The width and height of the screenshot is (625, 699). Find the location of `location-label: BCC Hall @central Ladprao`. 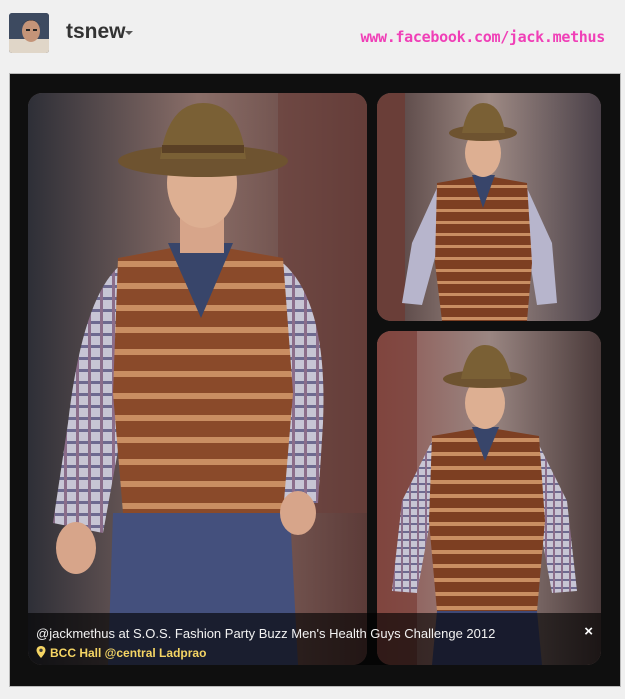

location-label: BCC Hall @central Ladprao is located at coordinates (128, 653).